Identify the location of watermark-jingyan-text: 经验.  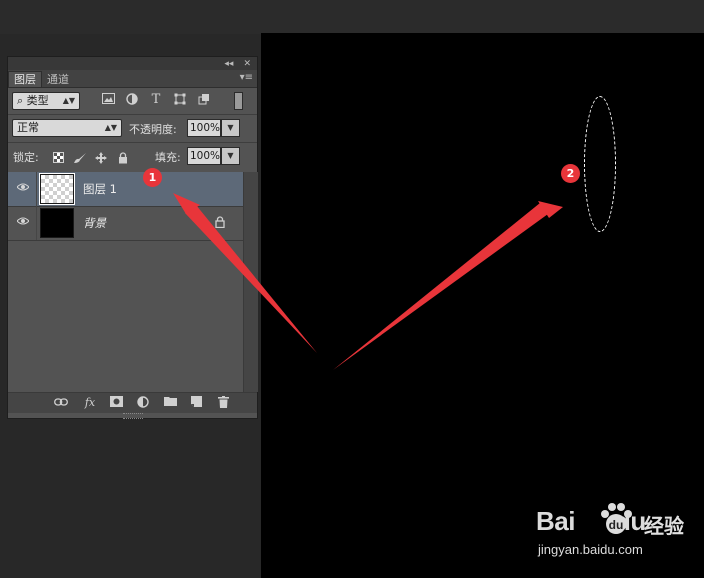
(664, 526).